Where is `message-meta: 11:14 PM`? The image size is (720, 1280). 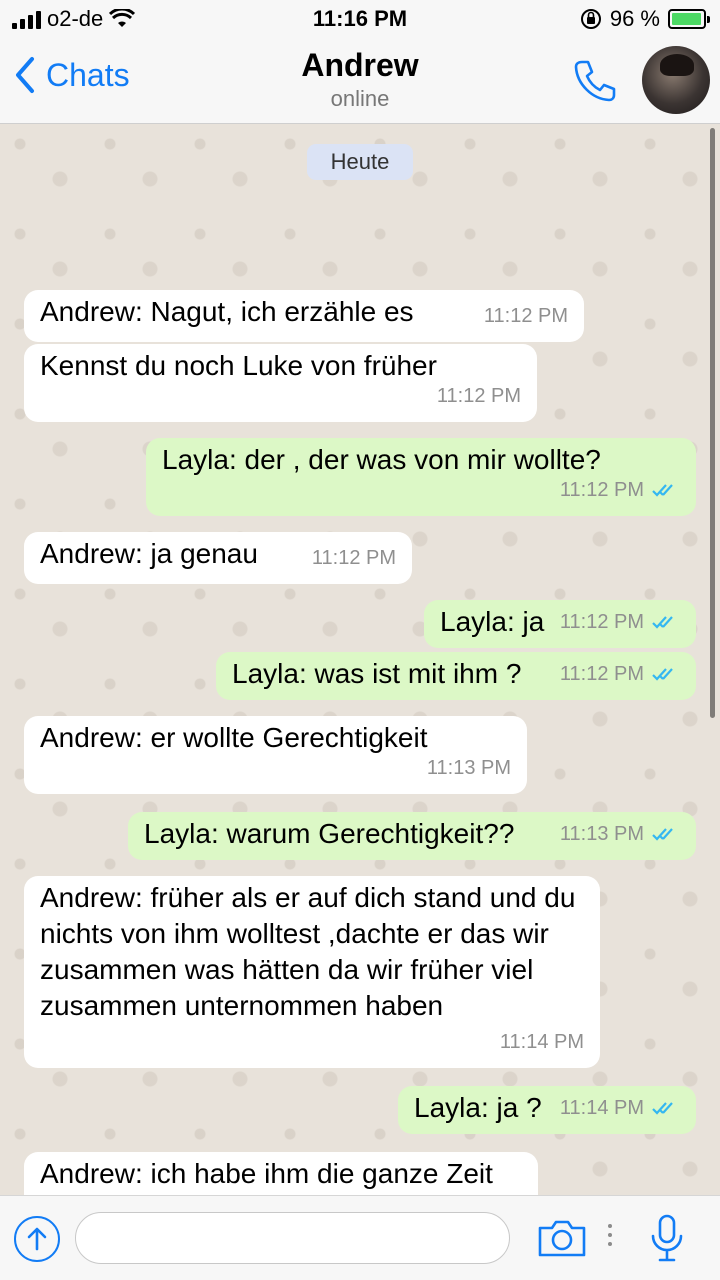
message-meta: 11:14 PM is located at coordinates (621, 1108).